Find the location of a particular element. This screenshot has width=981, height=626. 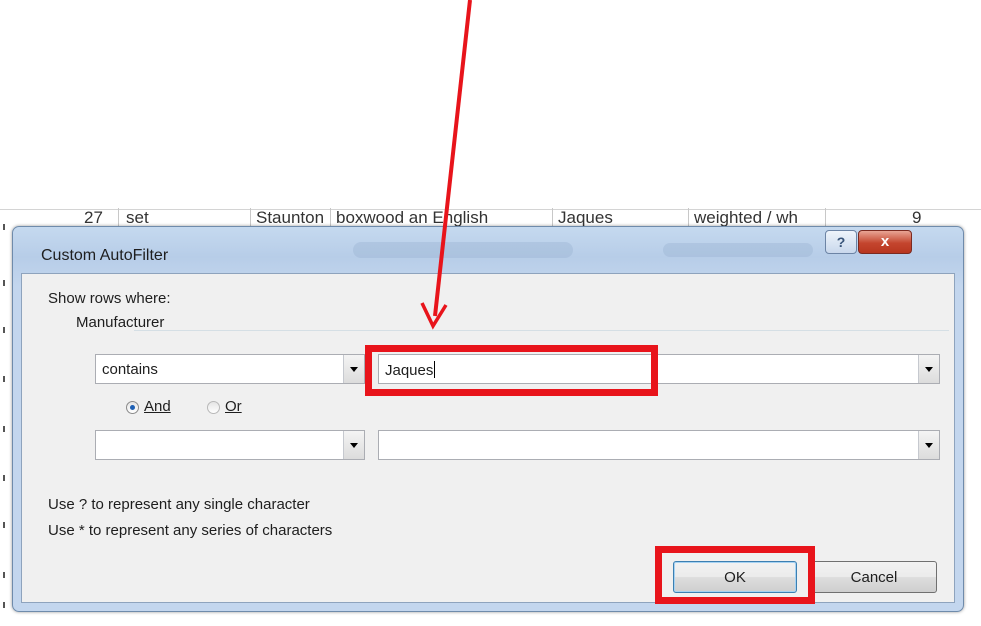

annotation-arrow is located at coordinates (446, 165).